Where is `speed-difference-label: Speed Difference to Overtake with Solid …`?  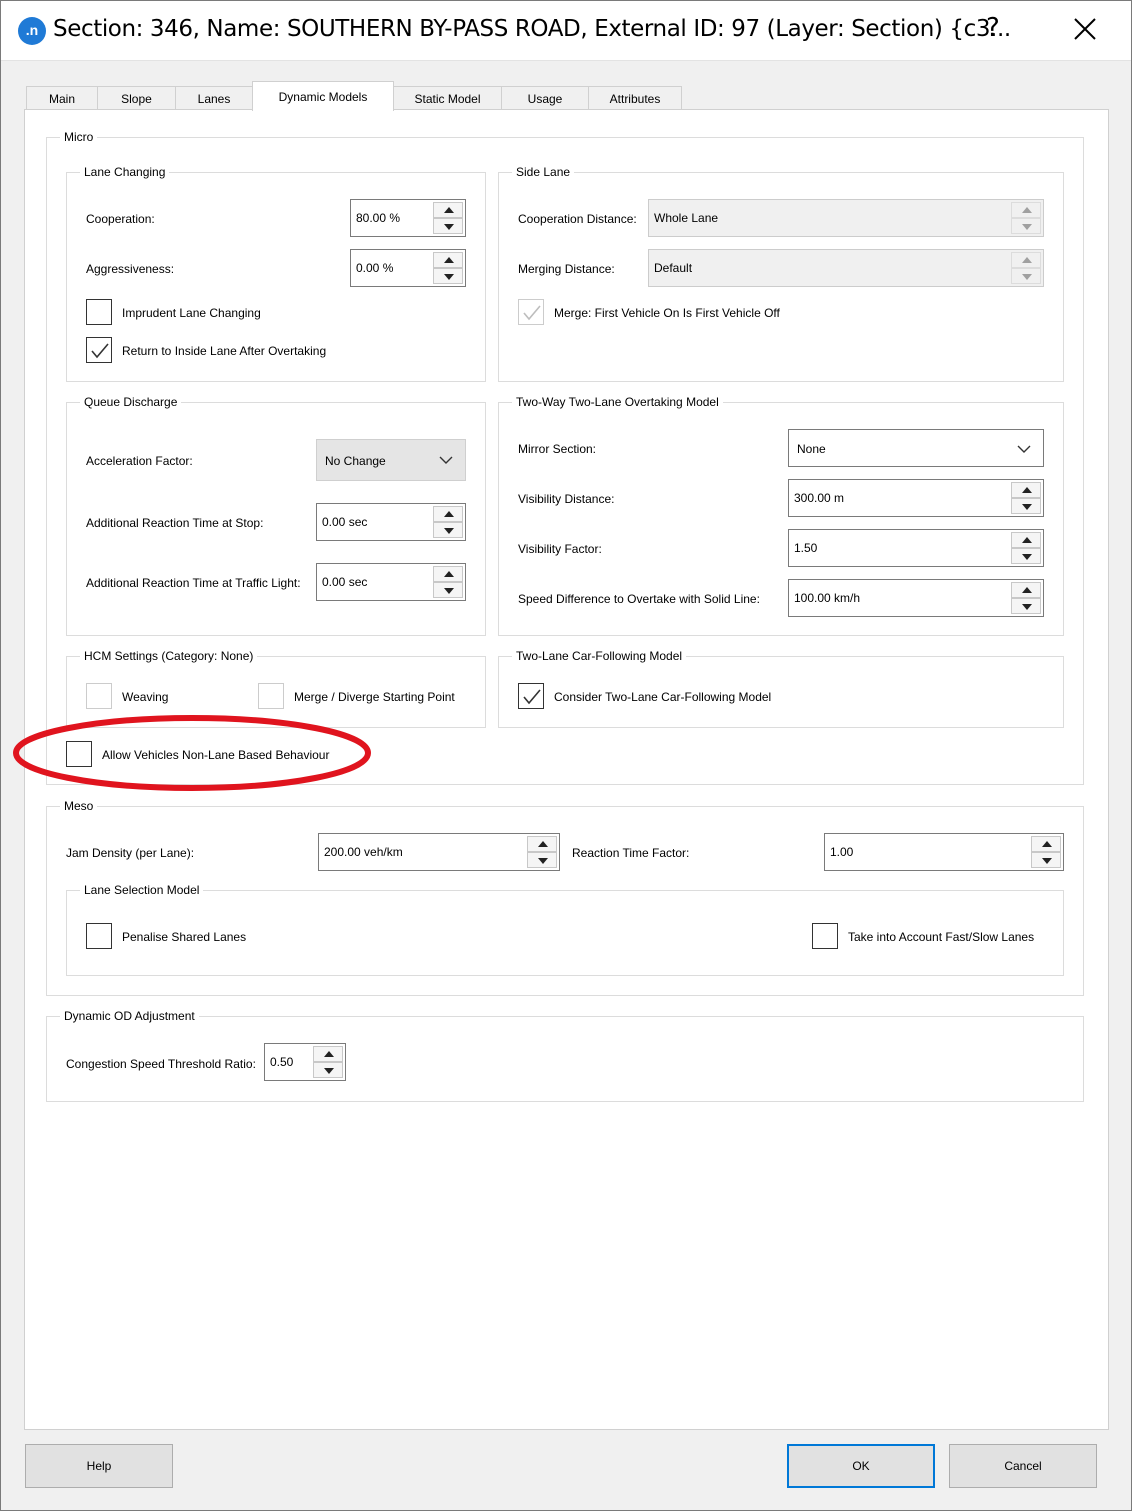 speed-difference-label: Speed Difference to Overtake with Solid … is located at coordinates (639, 599).